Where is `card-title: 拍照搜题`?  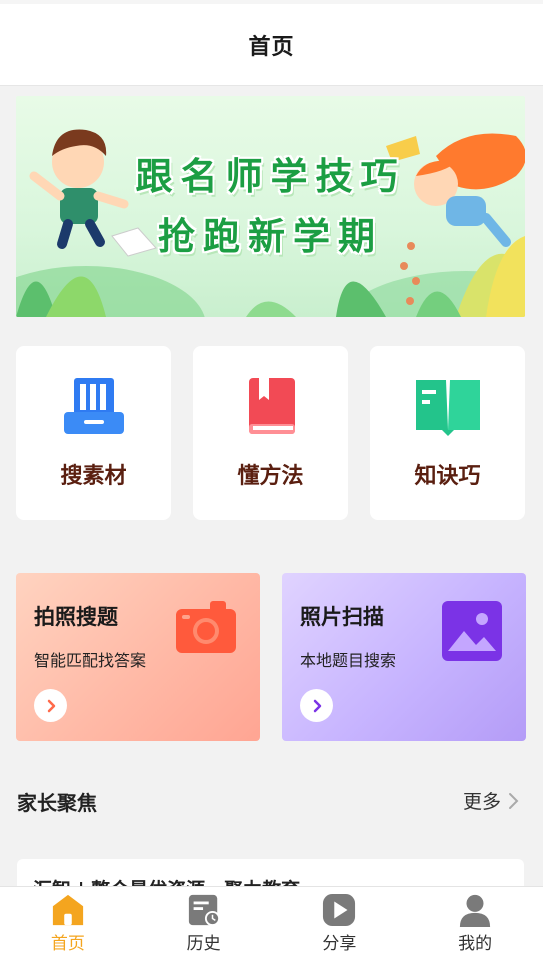 card-title: 拍照搜题 is located at coordinates (76, 617).